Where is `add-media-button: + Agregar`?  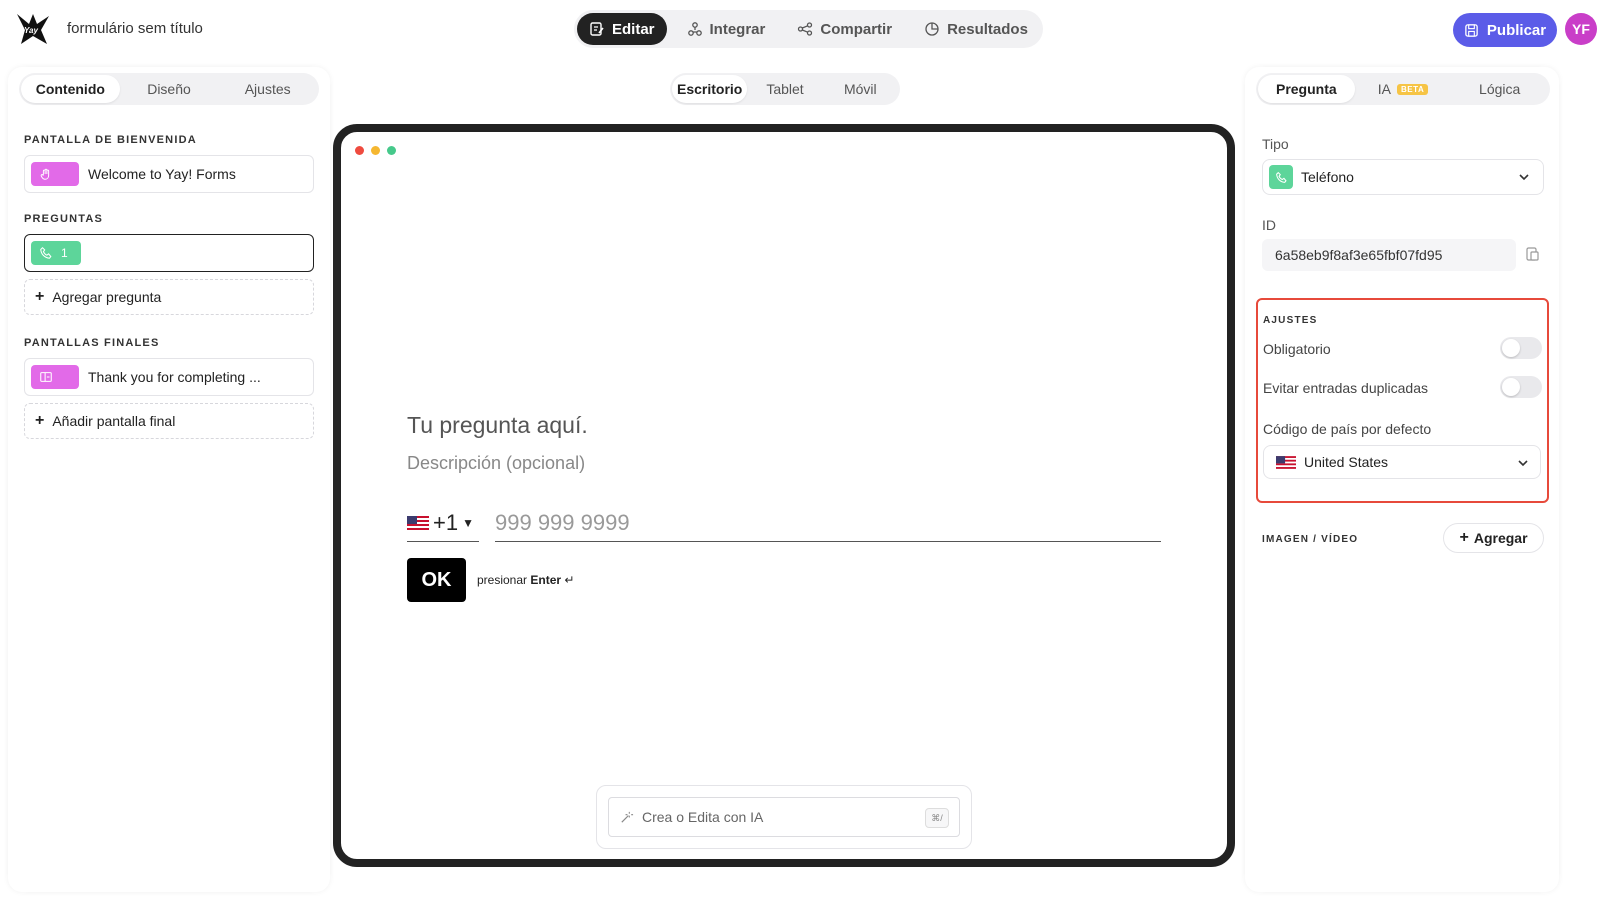 add-media-button: + Agregar is located at coordinates (1493, 538).